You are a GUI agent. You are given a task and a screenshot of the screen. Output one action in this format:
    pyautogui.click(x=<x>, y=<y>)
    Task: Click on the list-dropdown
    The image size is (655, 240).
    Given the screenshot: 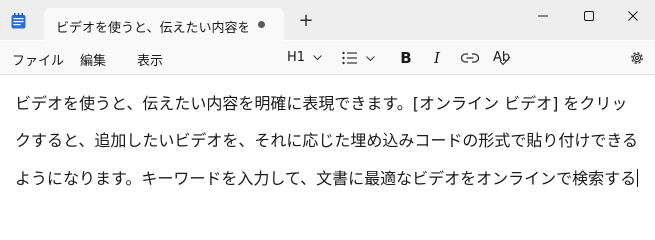 What is the action you would take?
    pyautogui.click(x=360, y=58)
    